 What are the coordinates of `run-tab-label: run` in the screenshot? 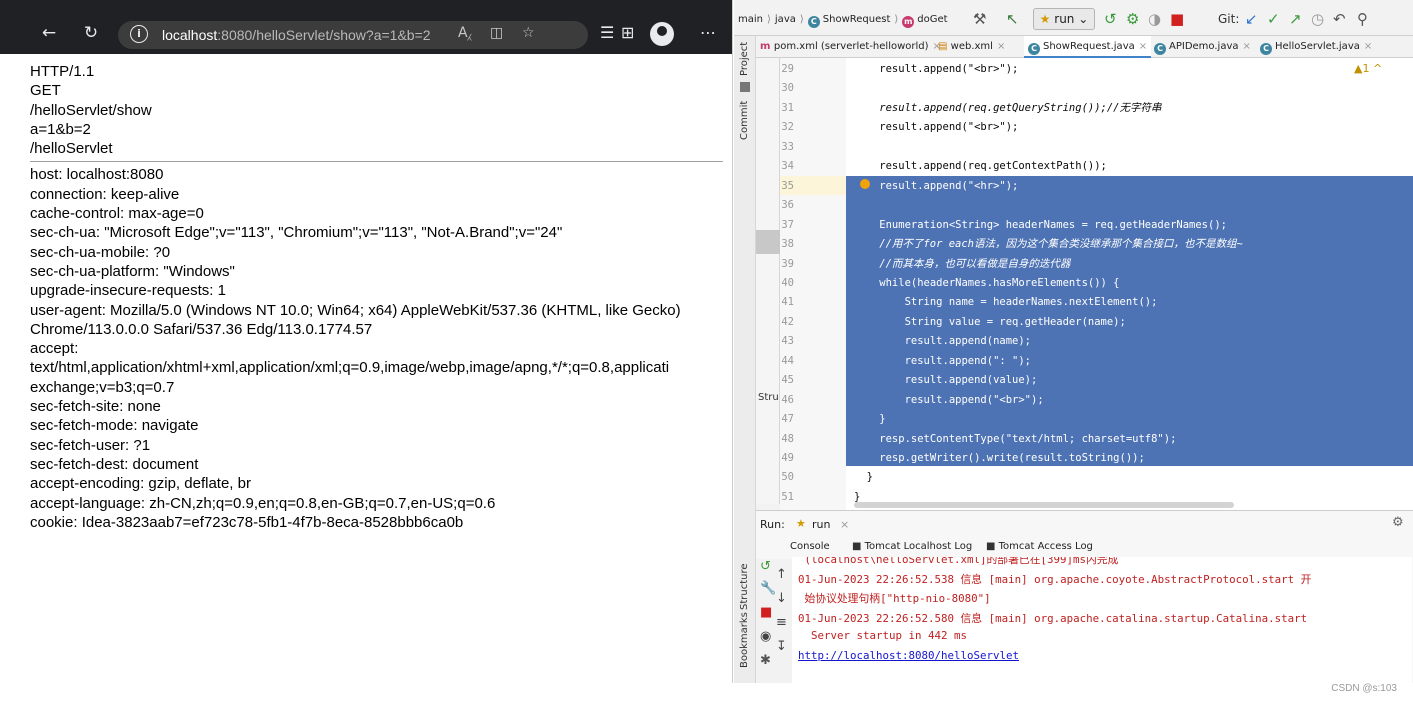 It's located at (821, 524).